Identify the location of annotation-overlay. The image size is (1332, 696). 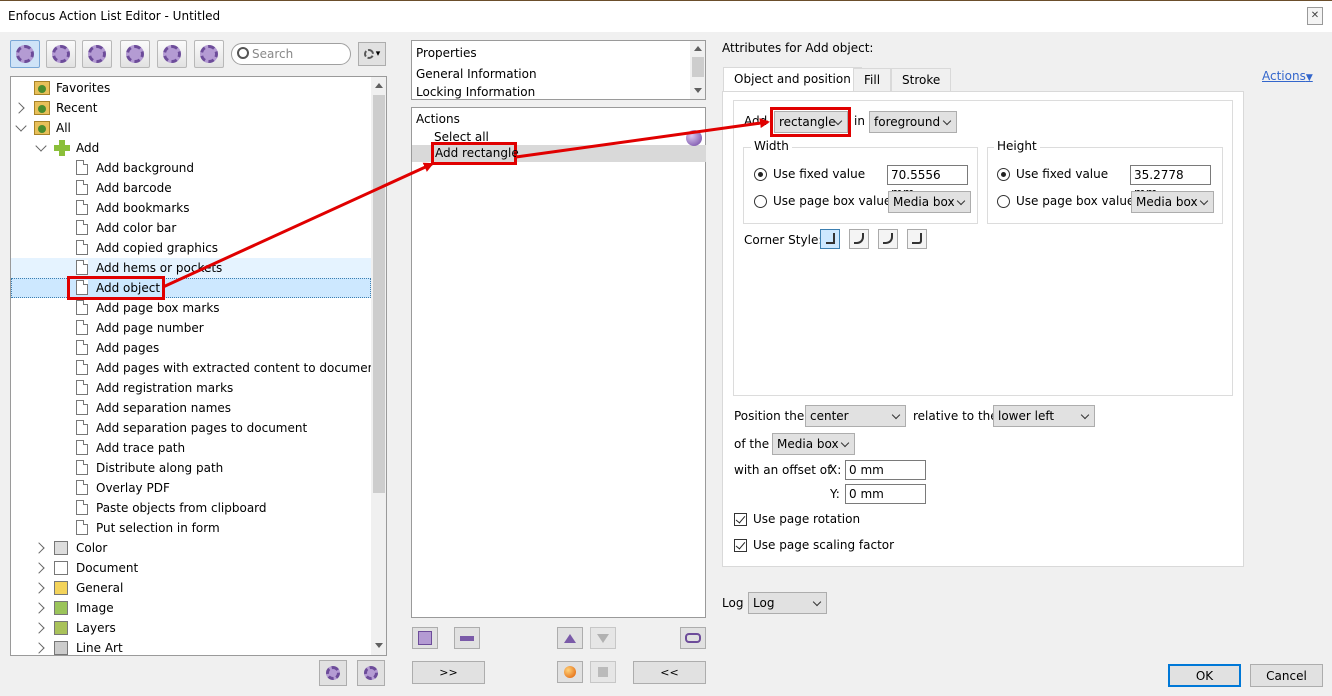
(466, 203).